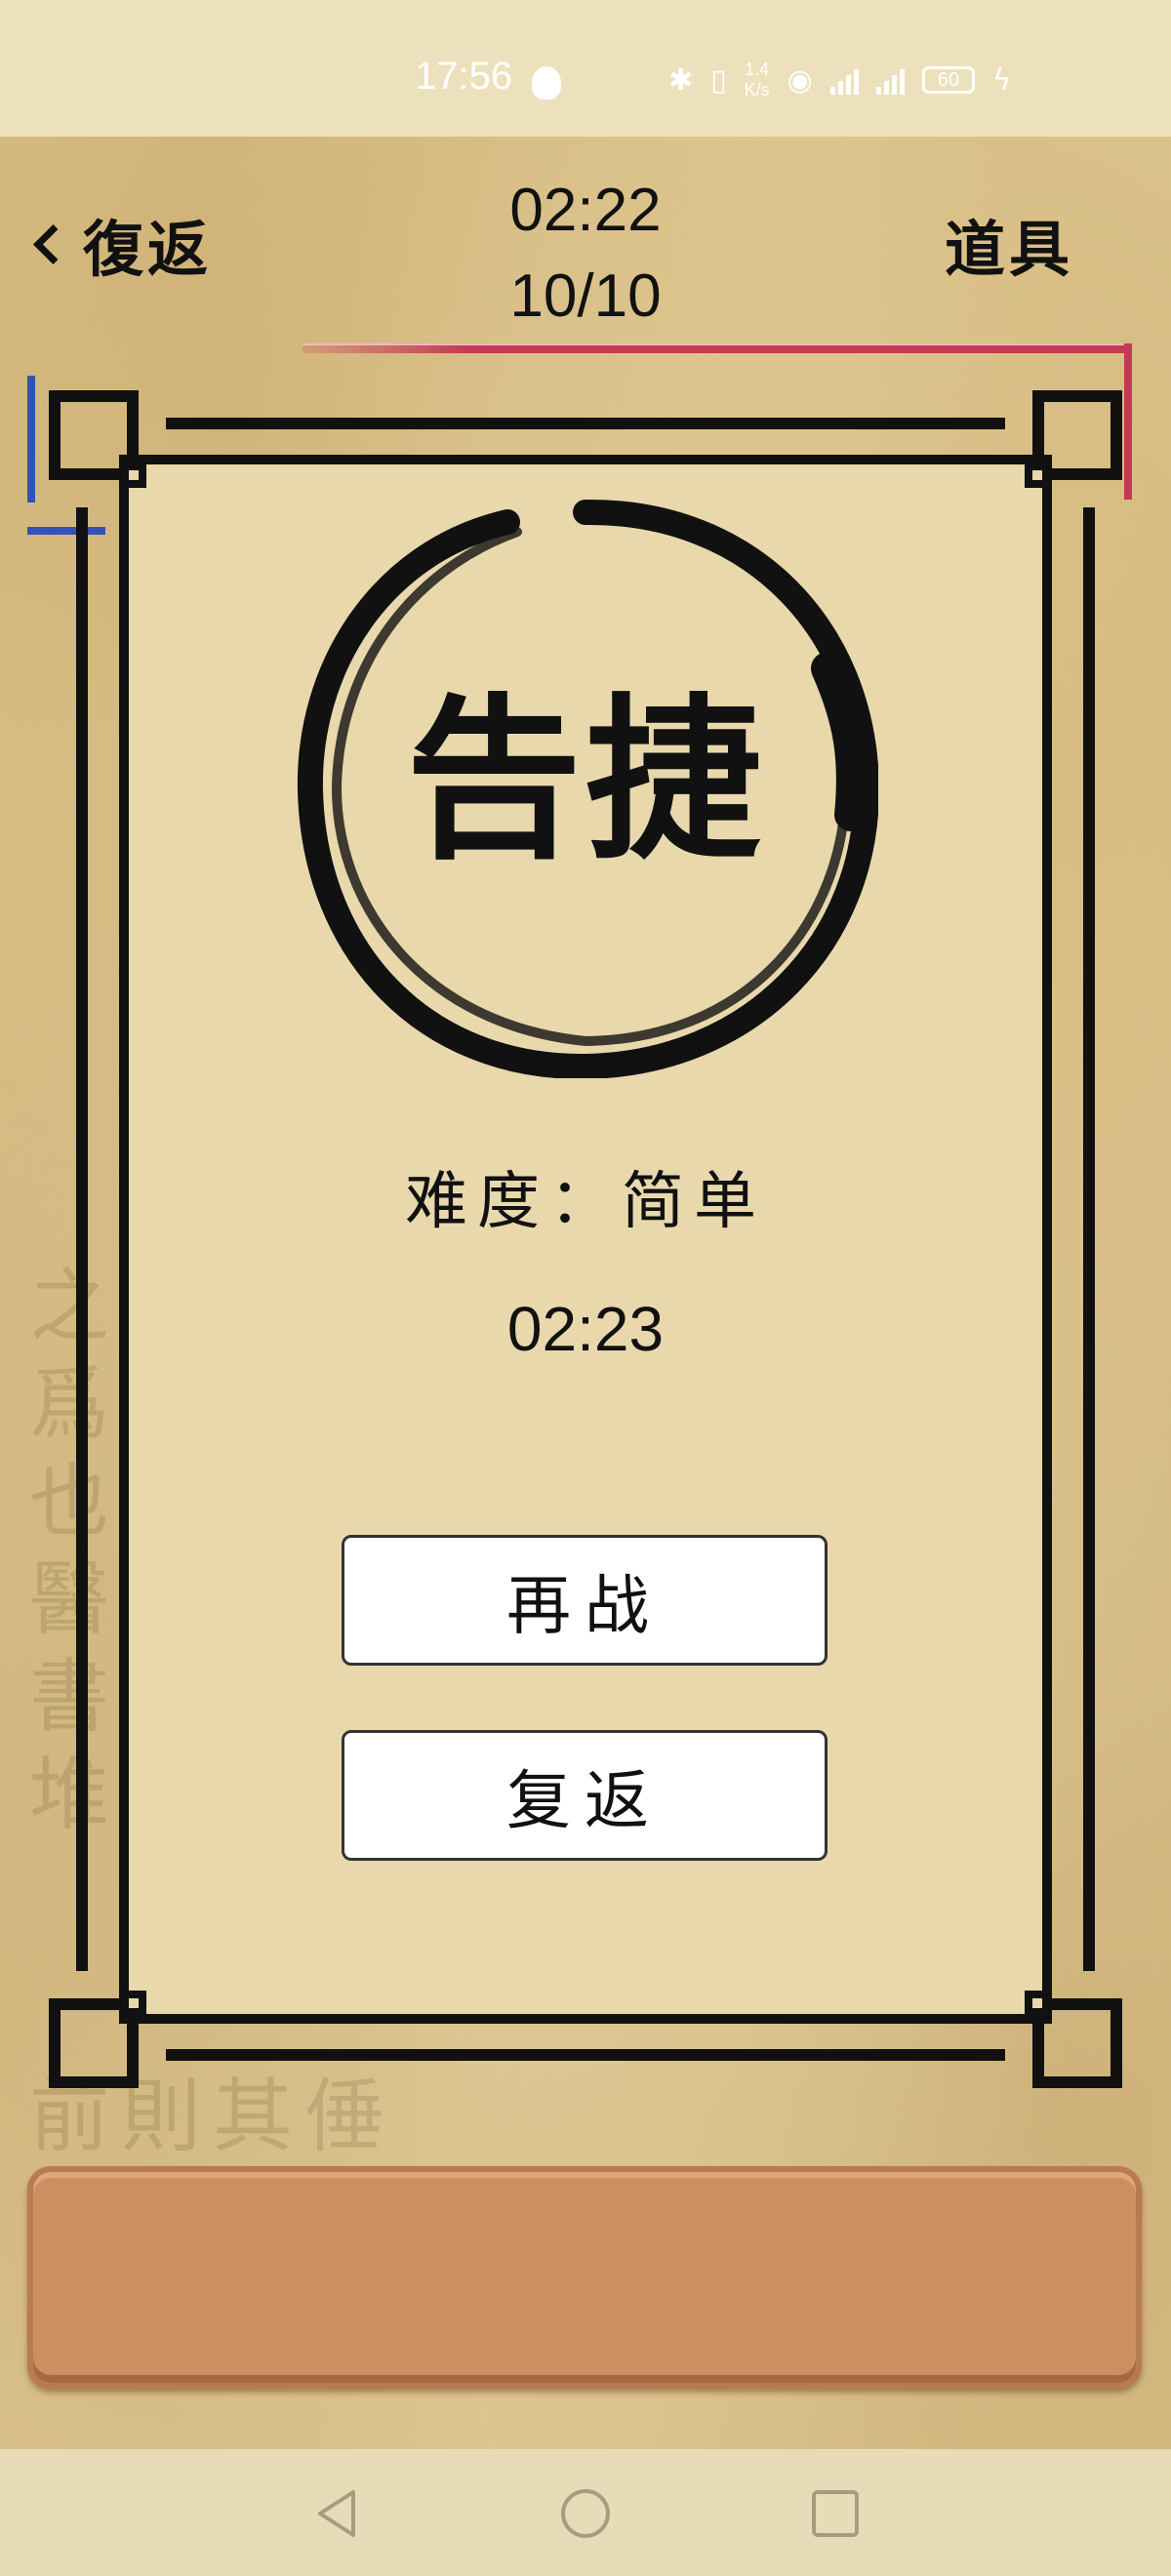 The height and width of the screenshot is (2576, 1171). What do you see at coordinates (337, 2513) in the screenshot?
I see `back-triangle-icon` at bounding box center [337, 2513].